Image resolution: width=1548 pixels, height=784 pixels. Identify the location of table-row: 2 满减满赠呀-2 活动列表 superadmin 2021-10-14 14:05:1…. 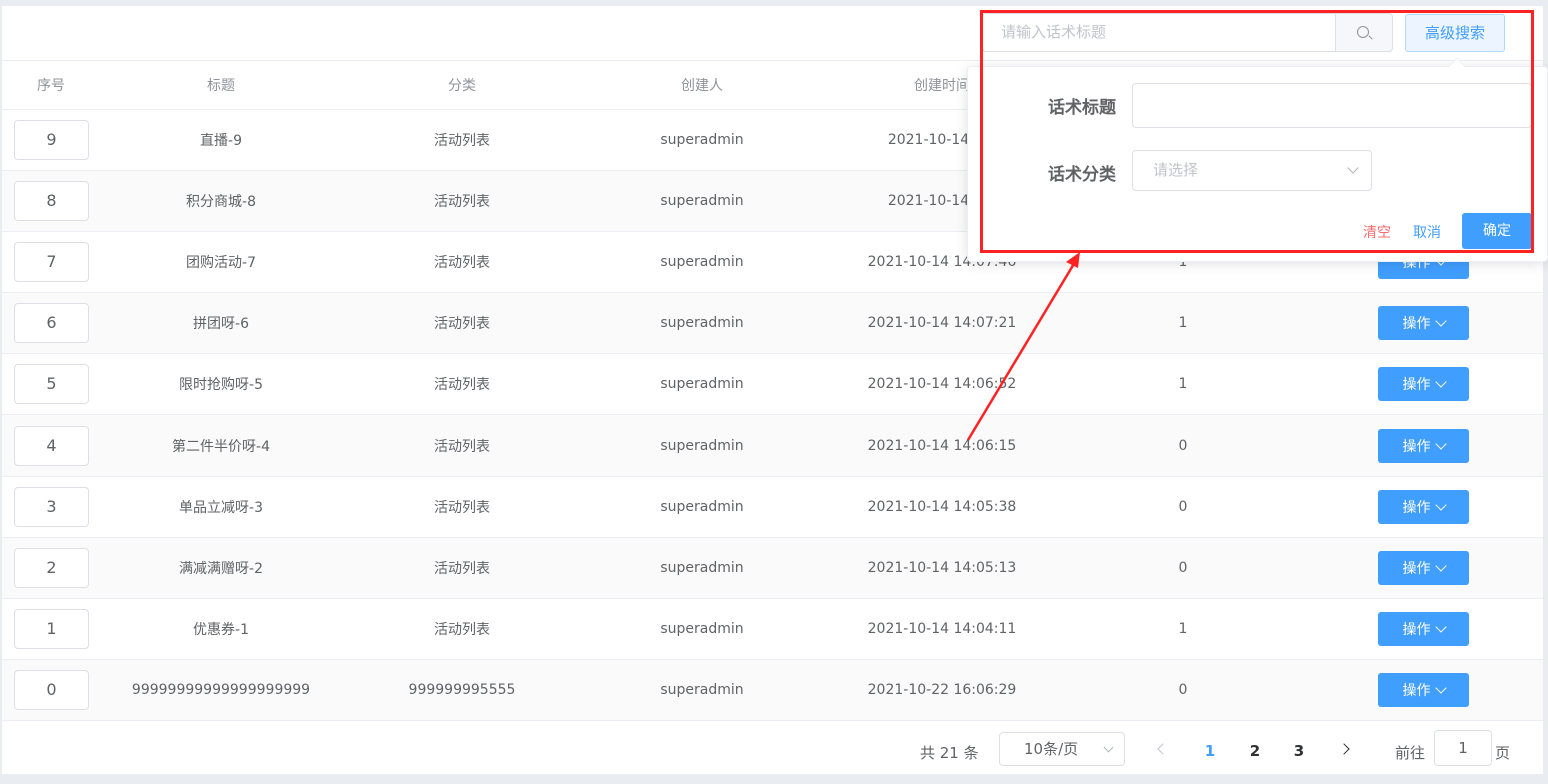
(772, 568).